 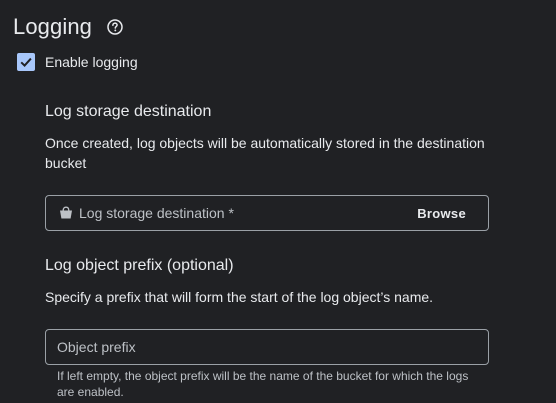 I want to click on enable-logging-row: Enable logging, so click(x=77, y=62).